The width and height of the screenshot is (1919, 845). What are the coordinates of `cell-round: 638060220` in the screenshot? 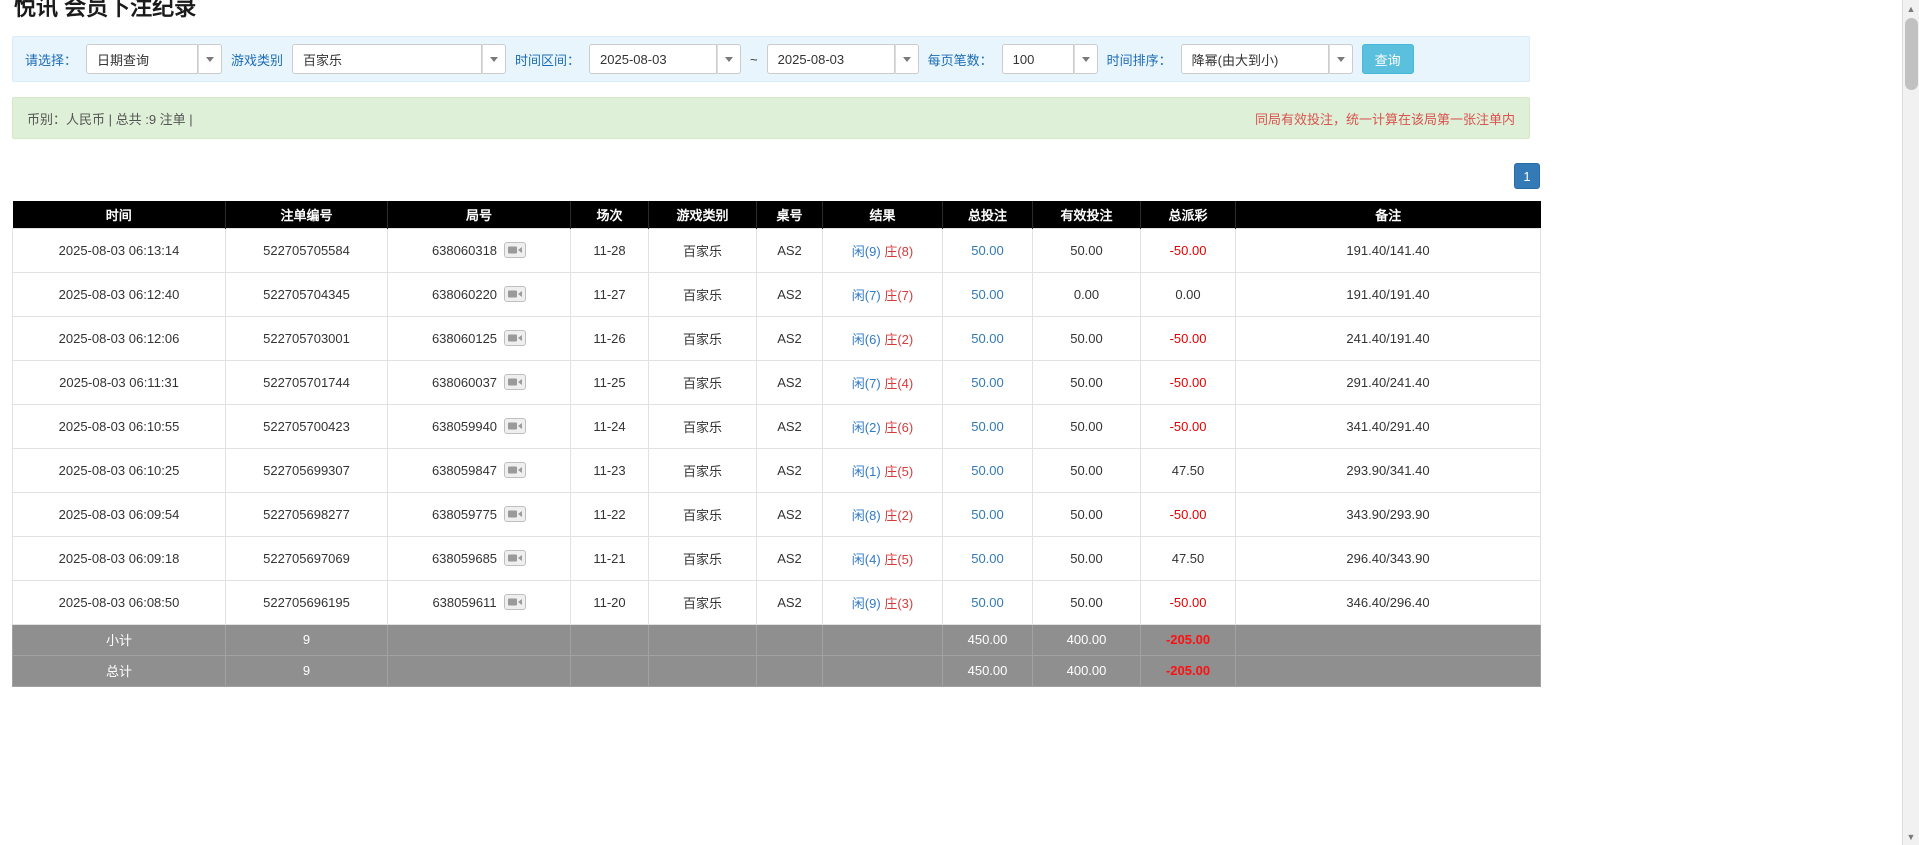 It's located at (479, 294).